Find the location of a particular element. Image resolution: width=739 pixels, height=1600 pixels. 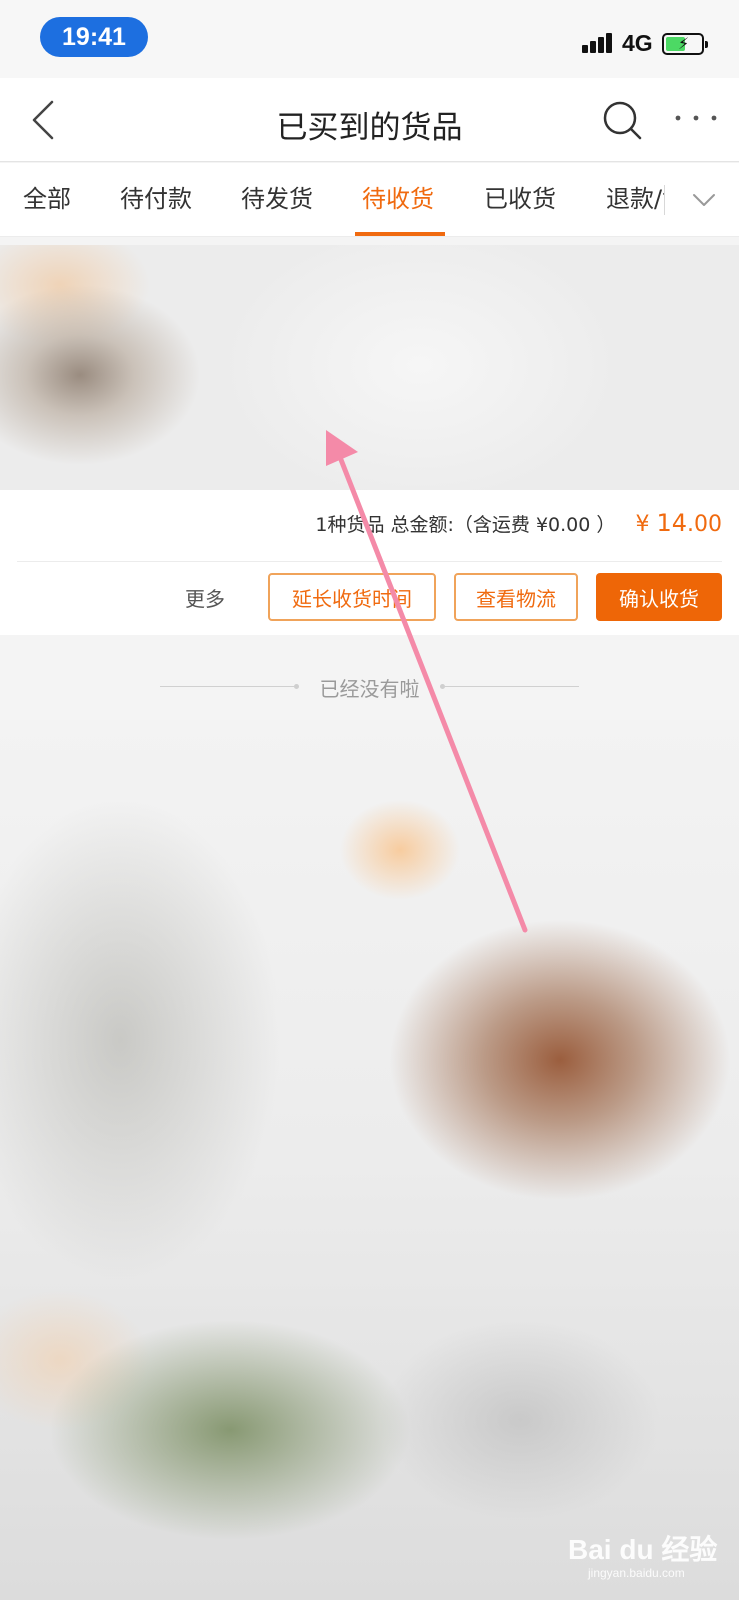

more-icon is located at coordinates (696, 118).